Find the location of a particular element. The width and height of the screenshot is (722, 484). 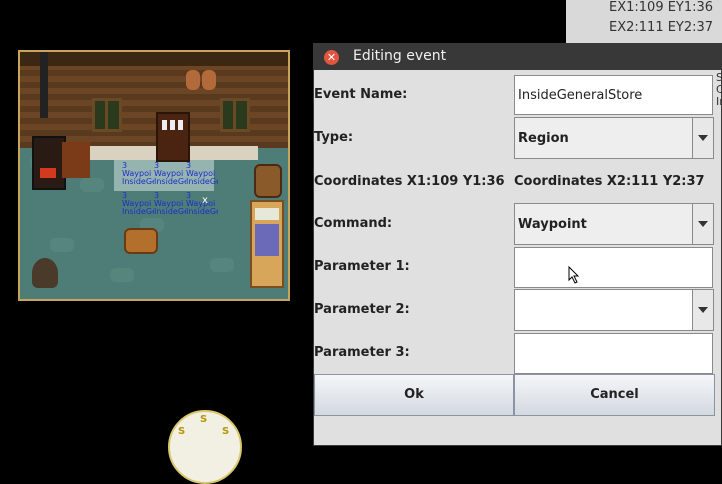

command-value: Waypoint is located at coordinates (552, 224).